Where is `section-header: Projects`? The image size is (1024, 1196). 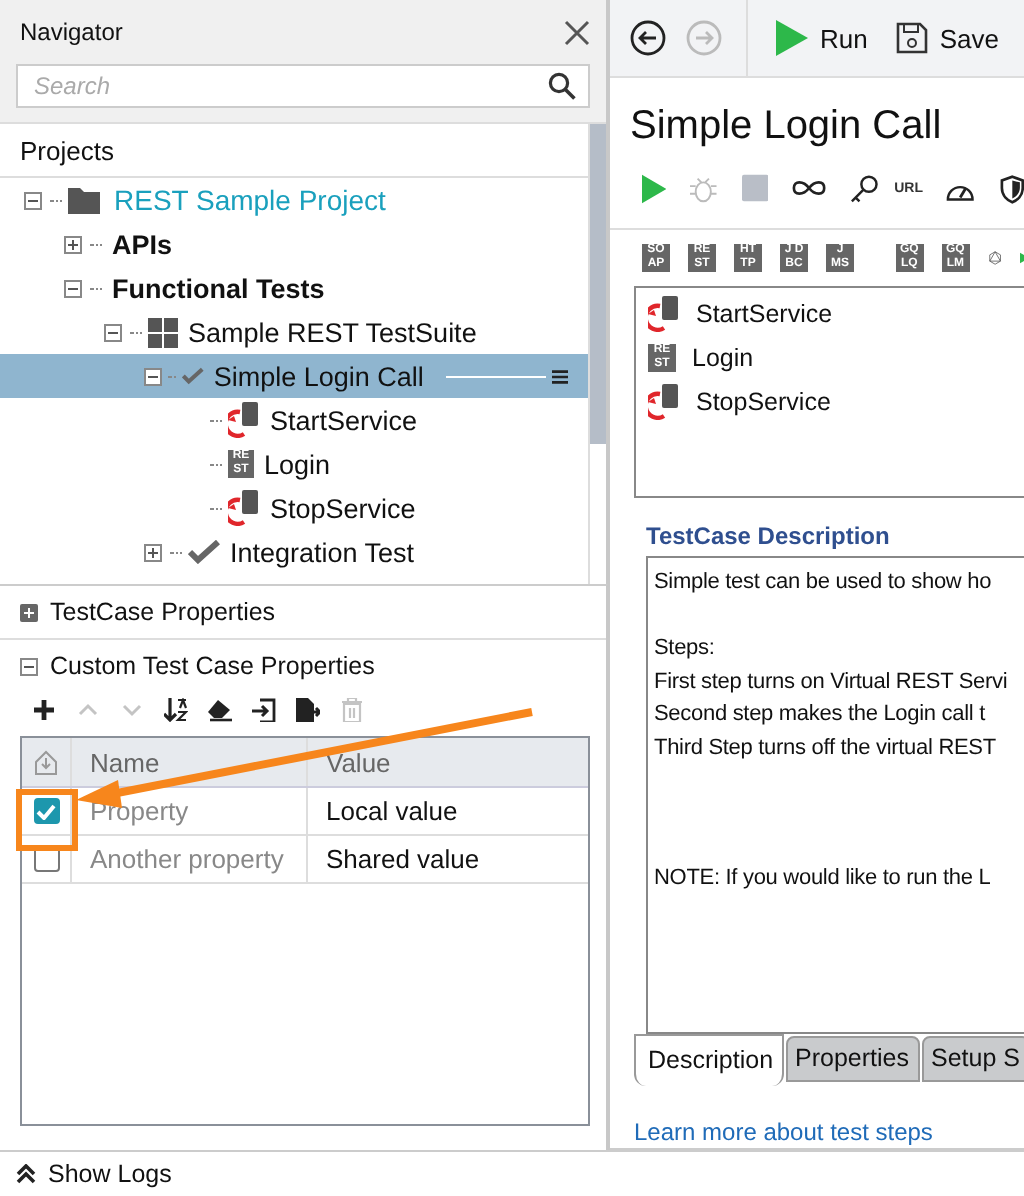 section-header: Projects is located at coordinates (67, 150).